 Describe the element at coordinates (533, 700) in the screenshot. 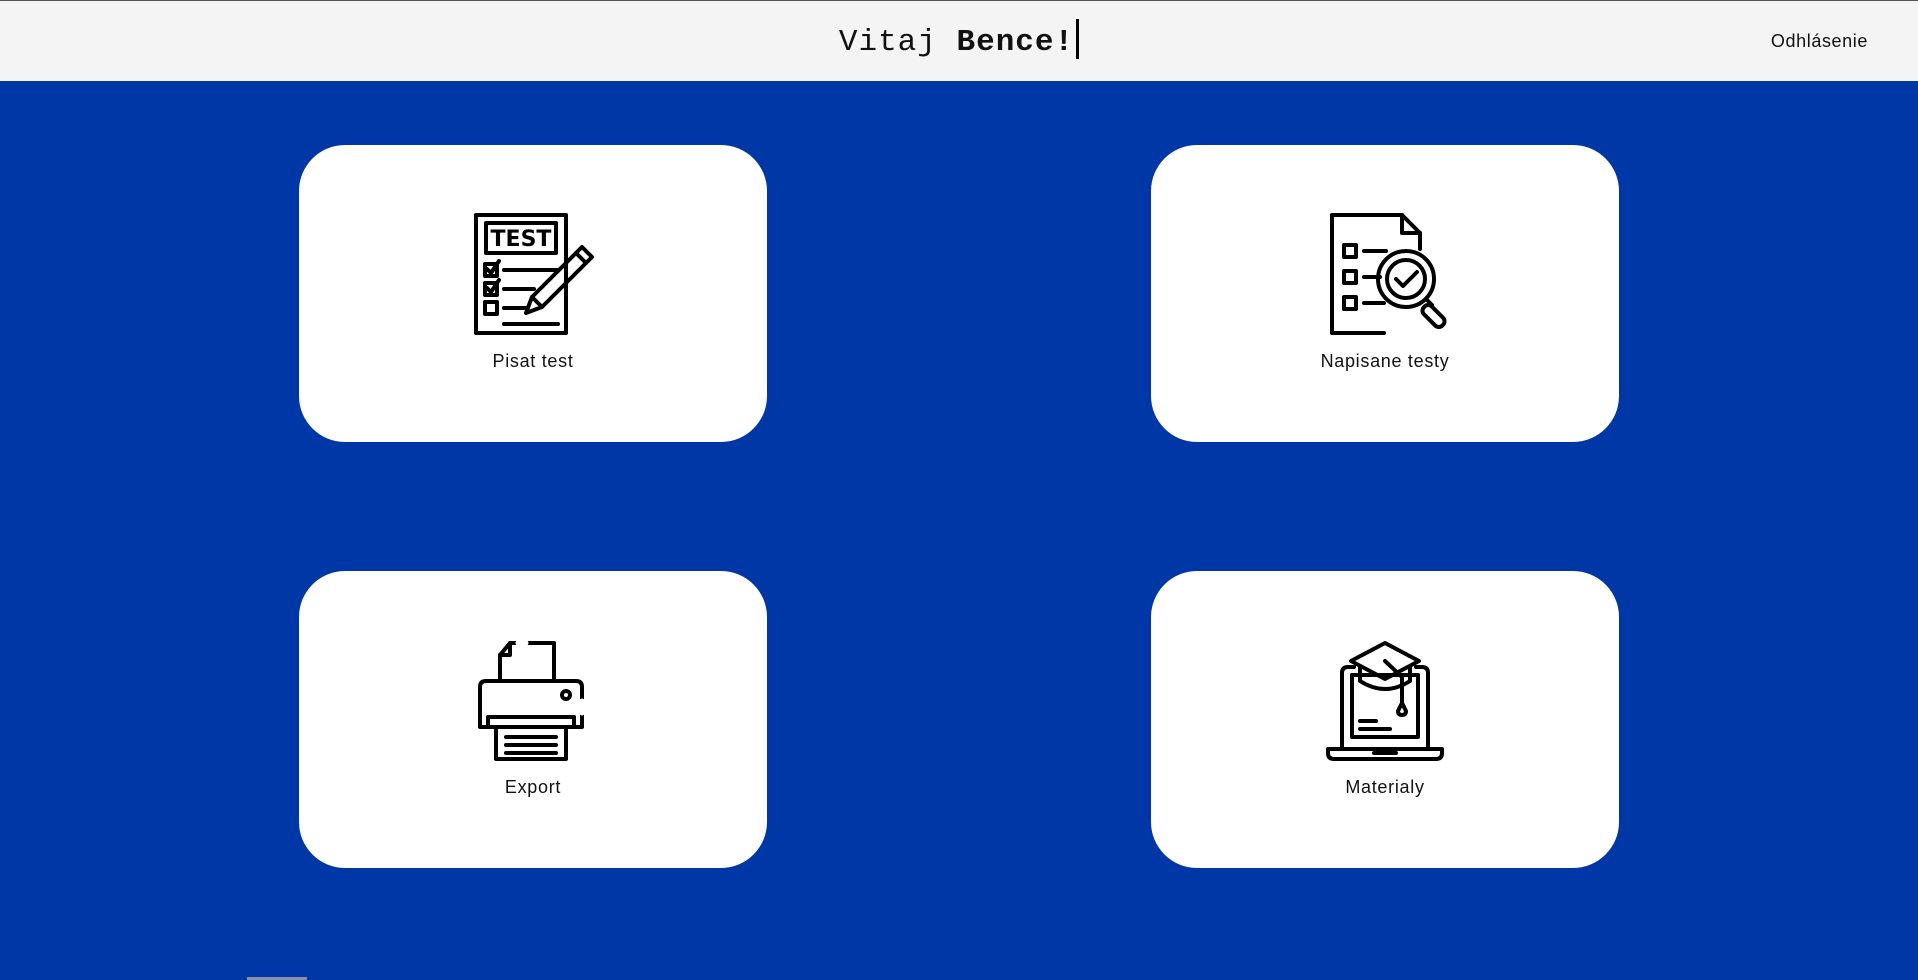

I see `printer-icon` at that location.